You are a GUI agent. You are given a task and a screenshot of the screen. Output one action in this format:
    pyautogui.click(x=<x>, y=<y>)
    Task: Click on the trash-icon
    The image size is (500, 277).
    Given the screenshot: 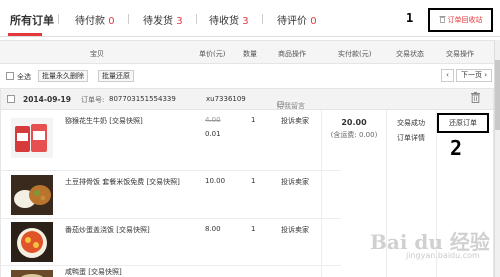 What is the action you would take?
    pyautogui.click(x=442, y=20)
    